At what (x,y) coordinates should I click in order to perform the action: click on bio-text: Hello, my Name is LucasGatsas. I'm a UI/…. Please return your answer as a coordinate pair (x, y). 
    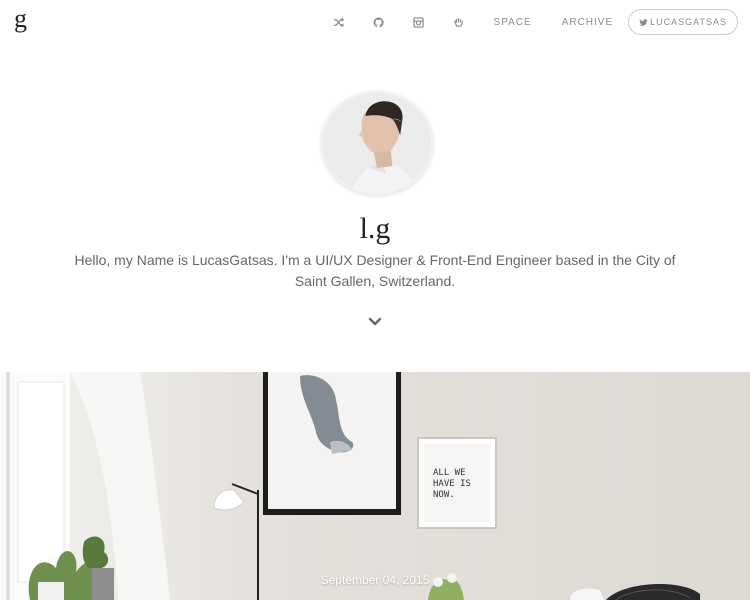
    Looking at the image, I should click on (375, 270).